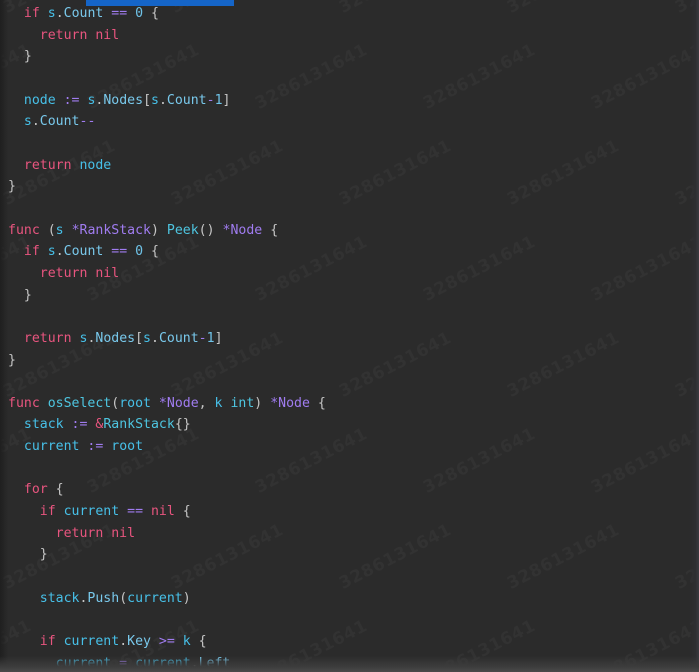 Image resolution: width=699 pixels, height=672 pixels. What do you see at coordinates (186, 642) in the screenshot?
I see `code-token: k` at bounding box center [186, 642].